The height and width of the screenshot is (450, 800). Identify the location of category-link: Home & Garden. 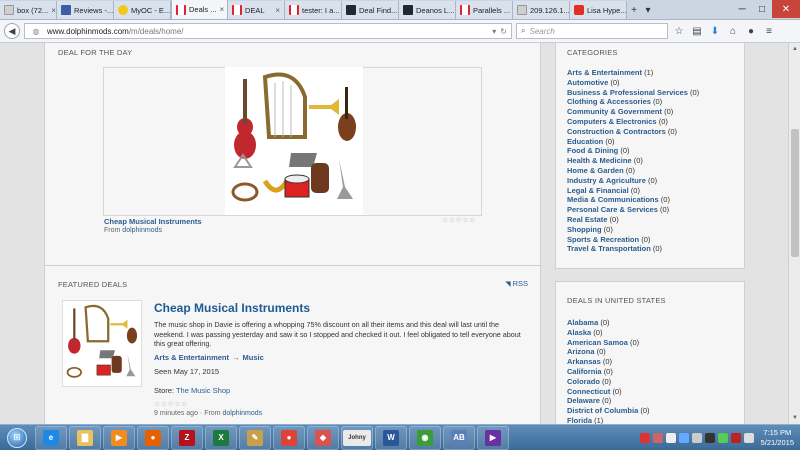
(595, 170).